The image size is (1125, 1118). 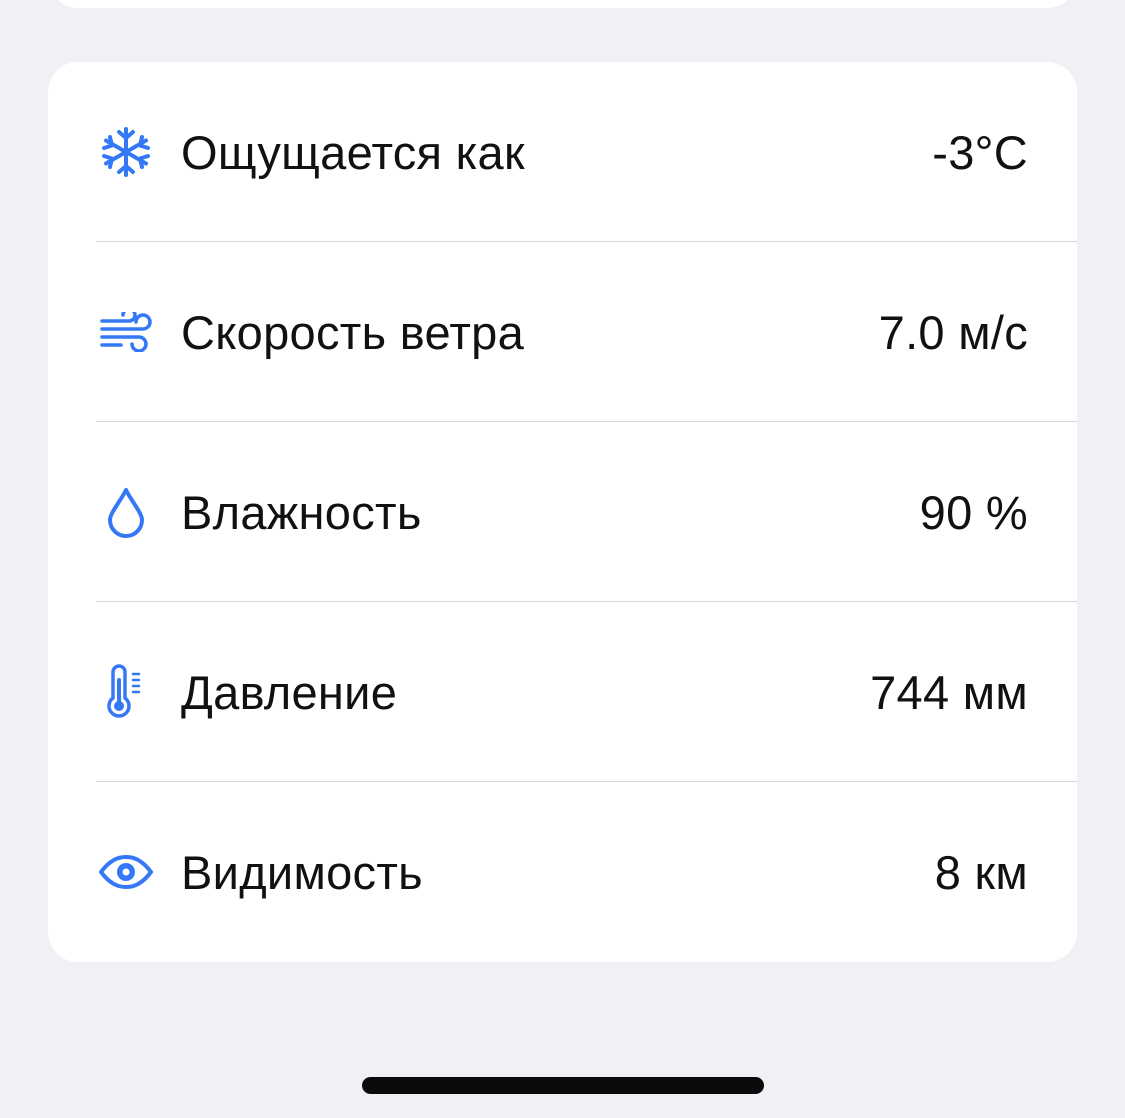 I want to click on detail-row-wind-speed: Скорость ветра 7.0 м/с, so click(x=562, y=332).